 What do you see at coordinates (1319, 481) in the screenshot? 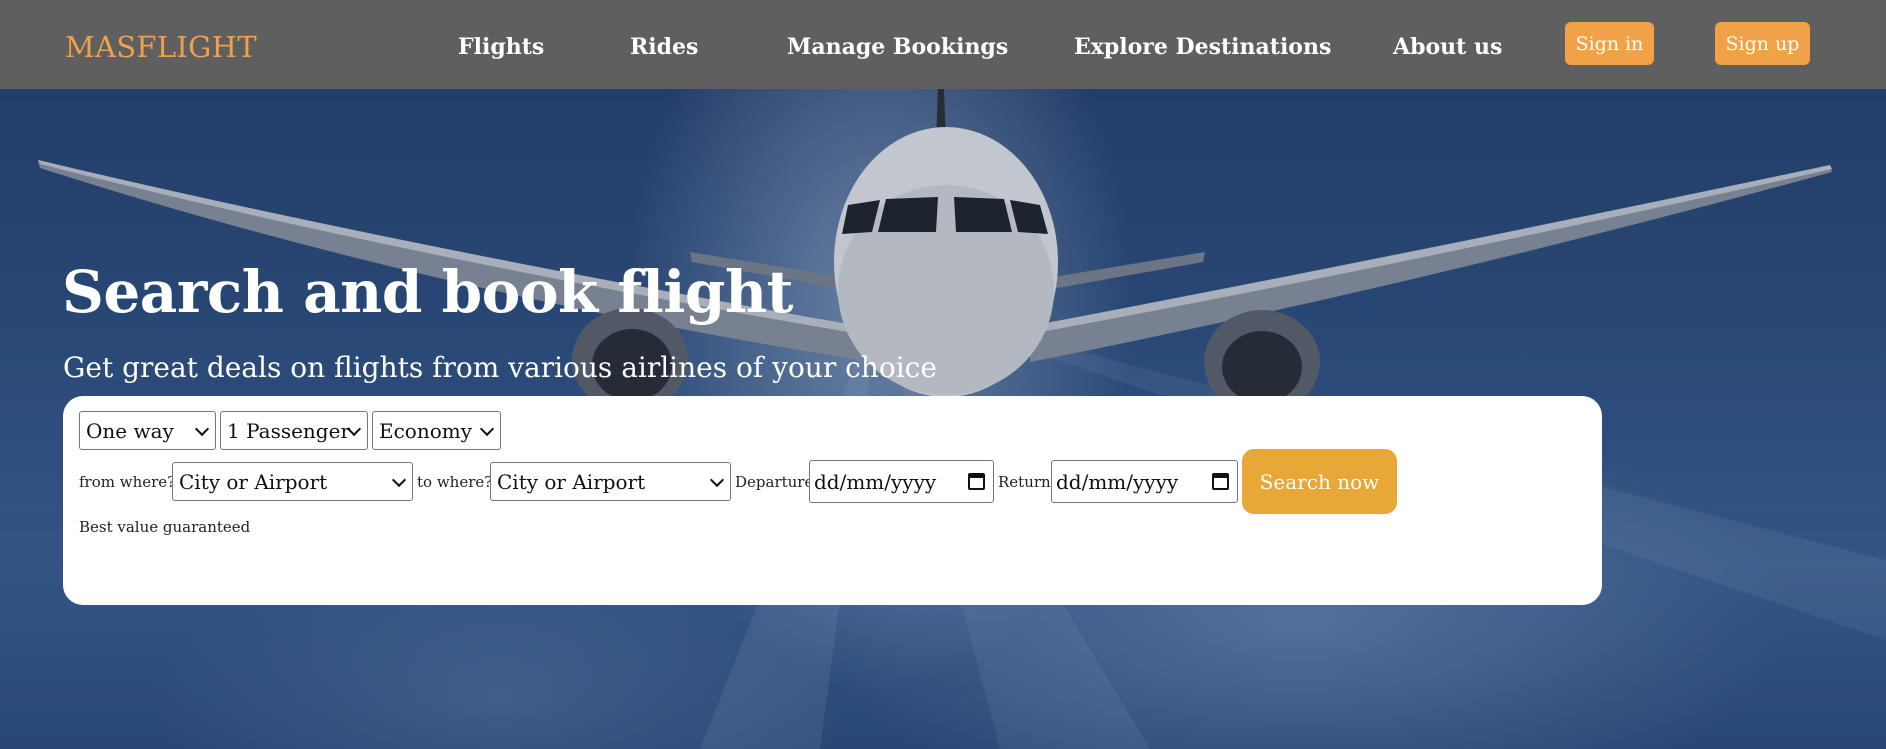
I see `search-now-button: Search now` at bounding box center [1319, 481].